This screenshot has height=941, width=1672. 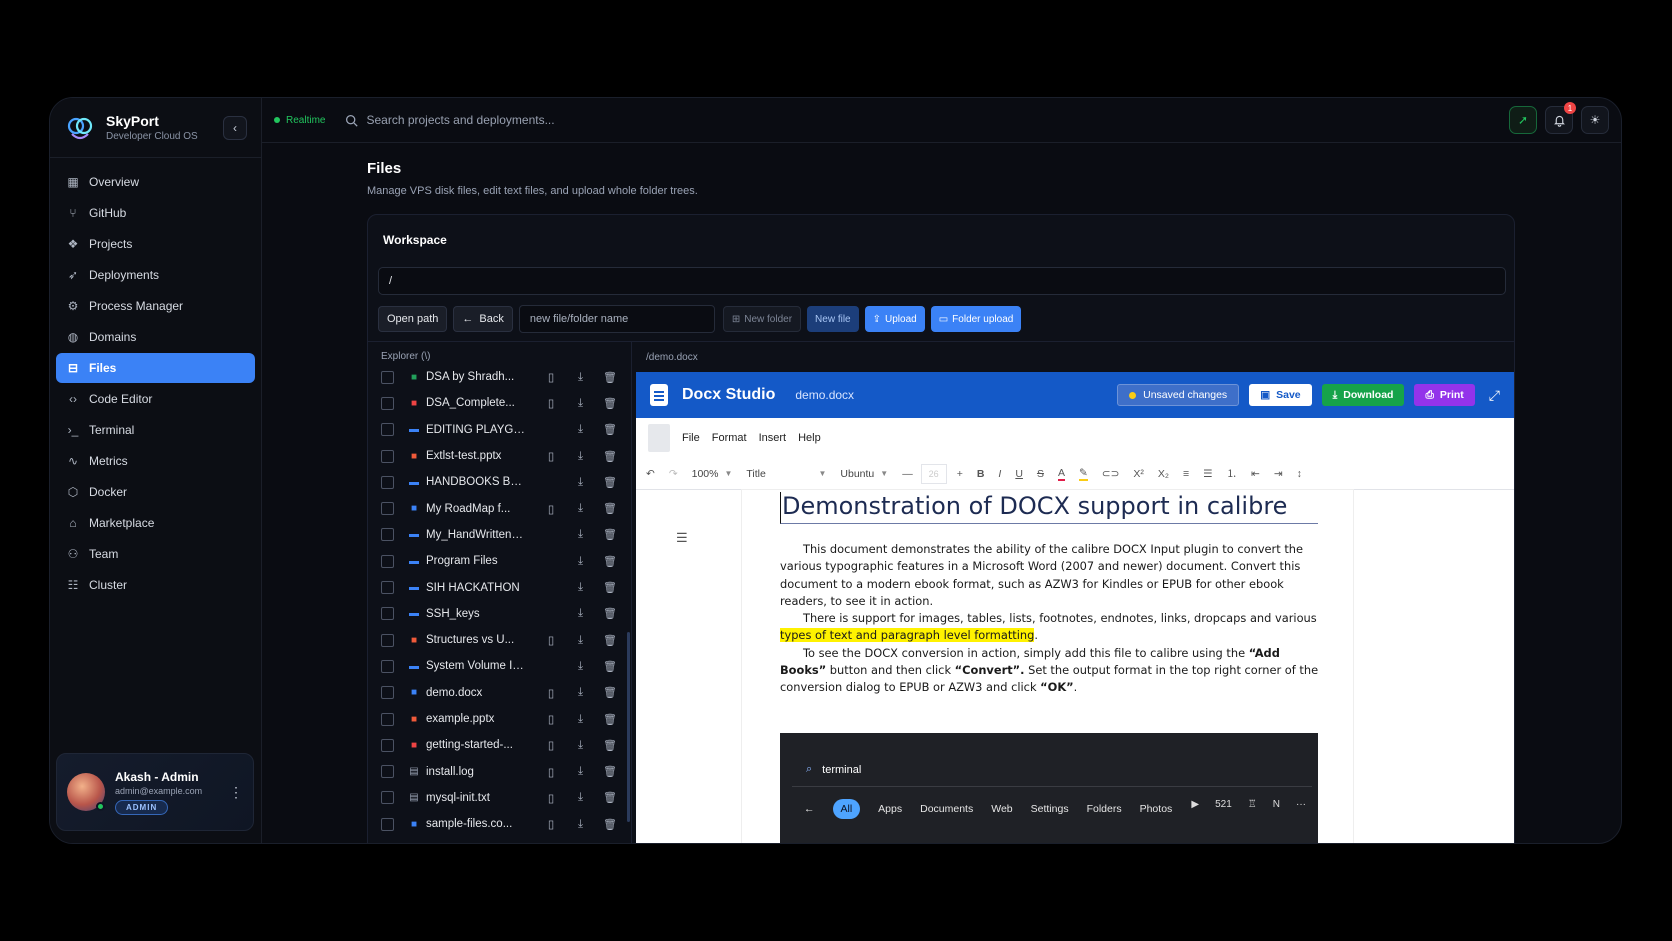 I want to click on user-card: Akash - Admin admin@example.com ADMIN ⋮, so click(x=155, y=792).